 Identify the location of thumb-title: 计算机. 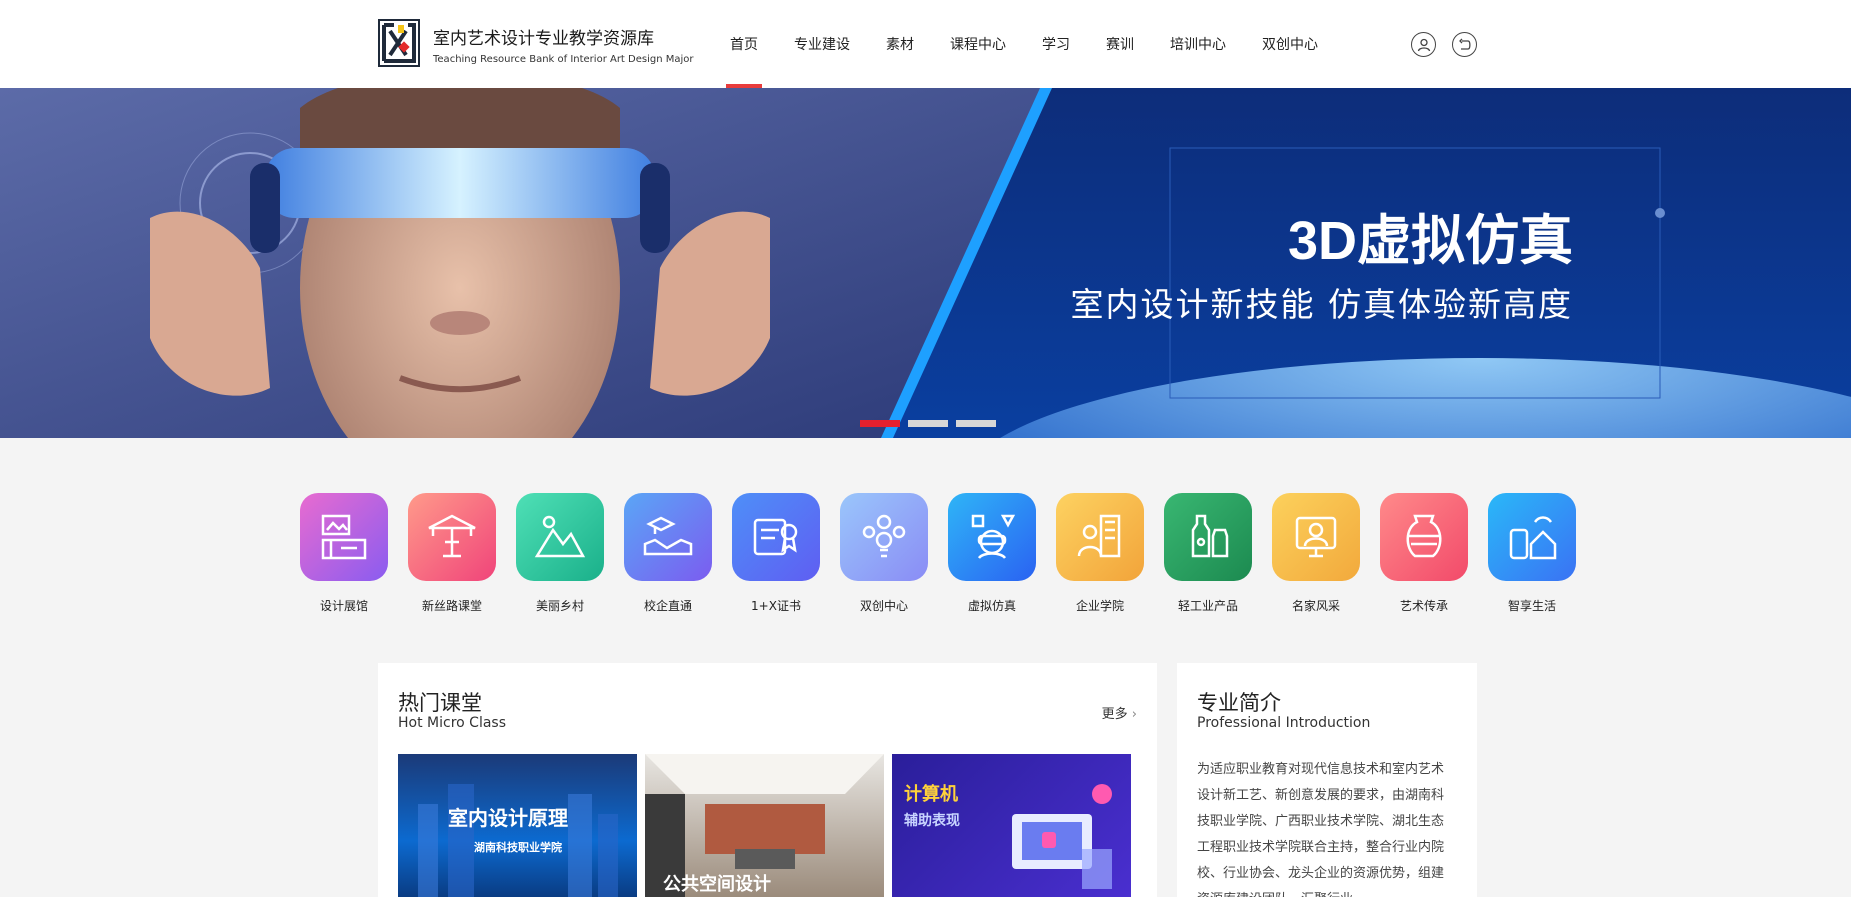
(931, 794).